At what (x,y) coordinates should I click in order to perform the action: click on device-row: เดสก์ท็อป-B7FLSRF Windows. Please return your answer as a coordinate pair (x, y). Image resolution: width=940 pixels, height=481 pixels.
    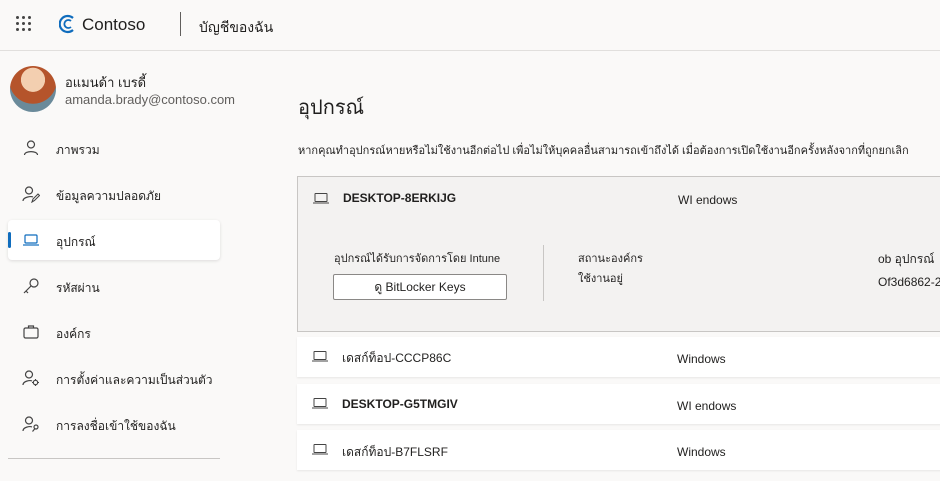
    Looking at the image, I should click on (618, 450).